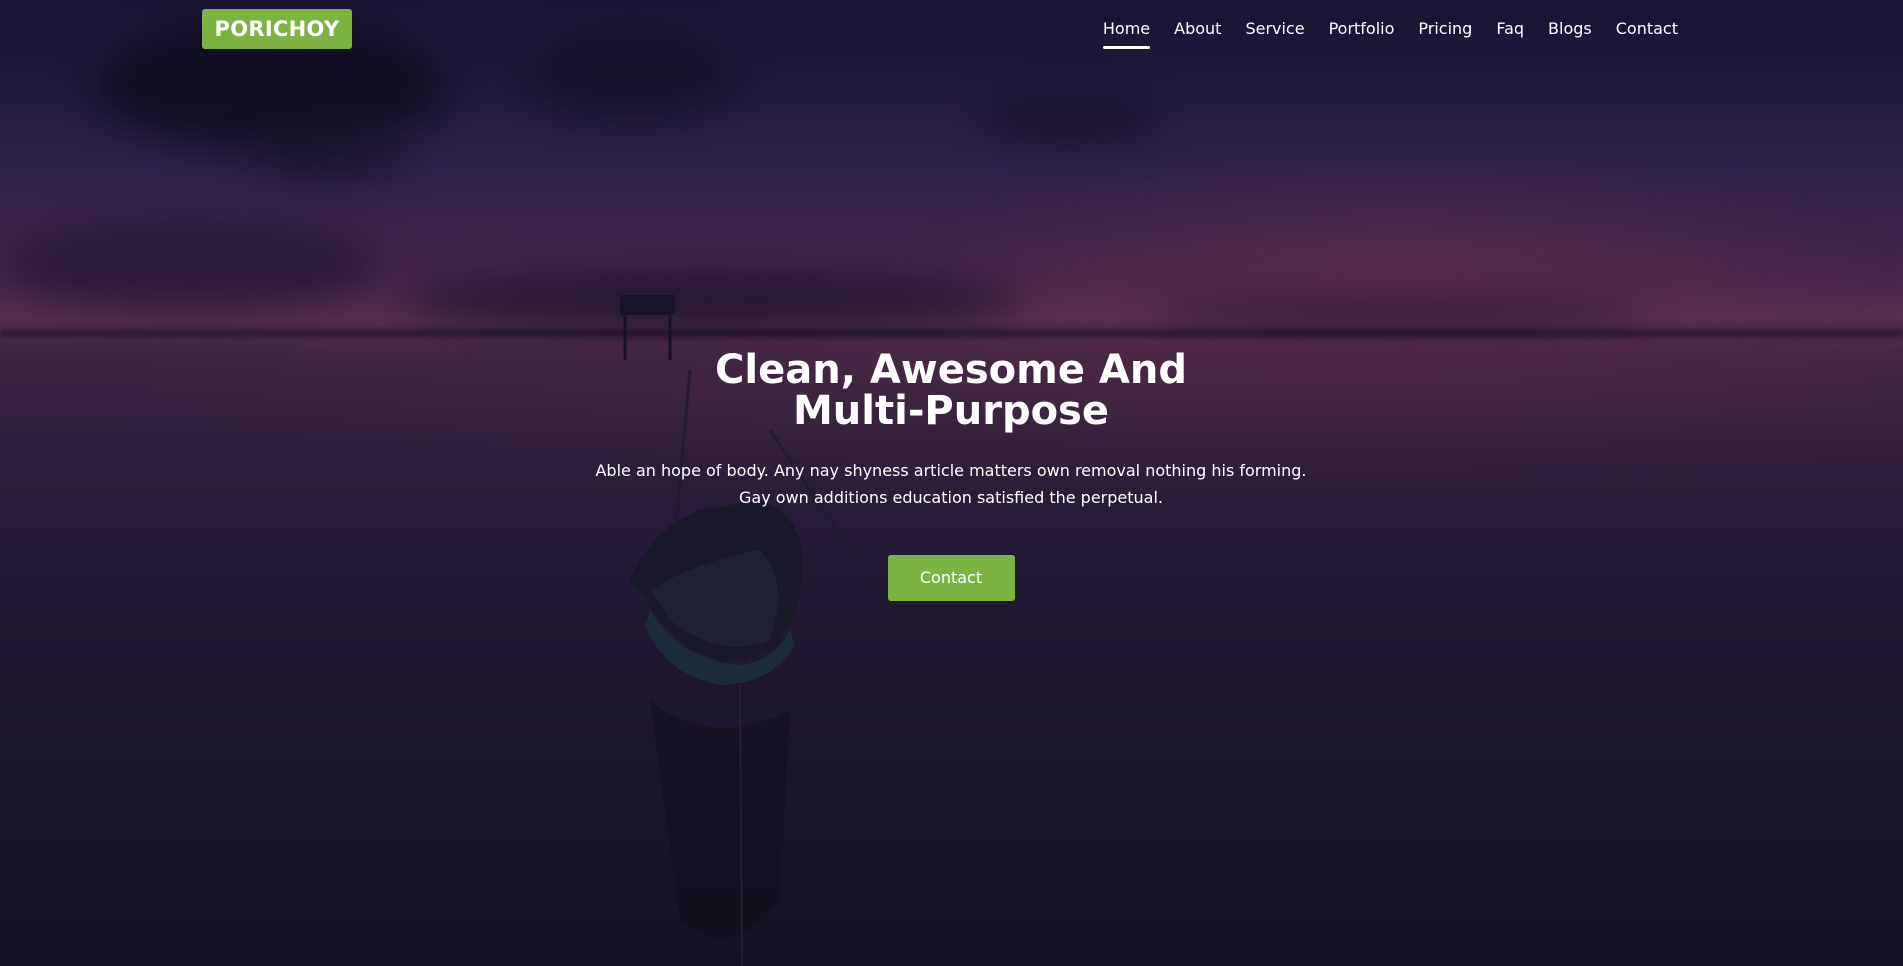 This screenshot has width=1903, height=966. Describe the element at coordinates (951, 390) in the screenshot. I see `hero-title: Clean, Awesome And Multi-Purpose` at that location.